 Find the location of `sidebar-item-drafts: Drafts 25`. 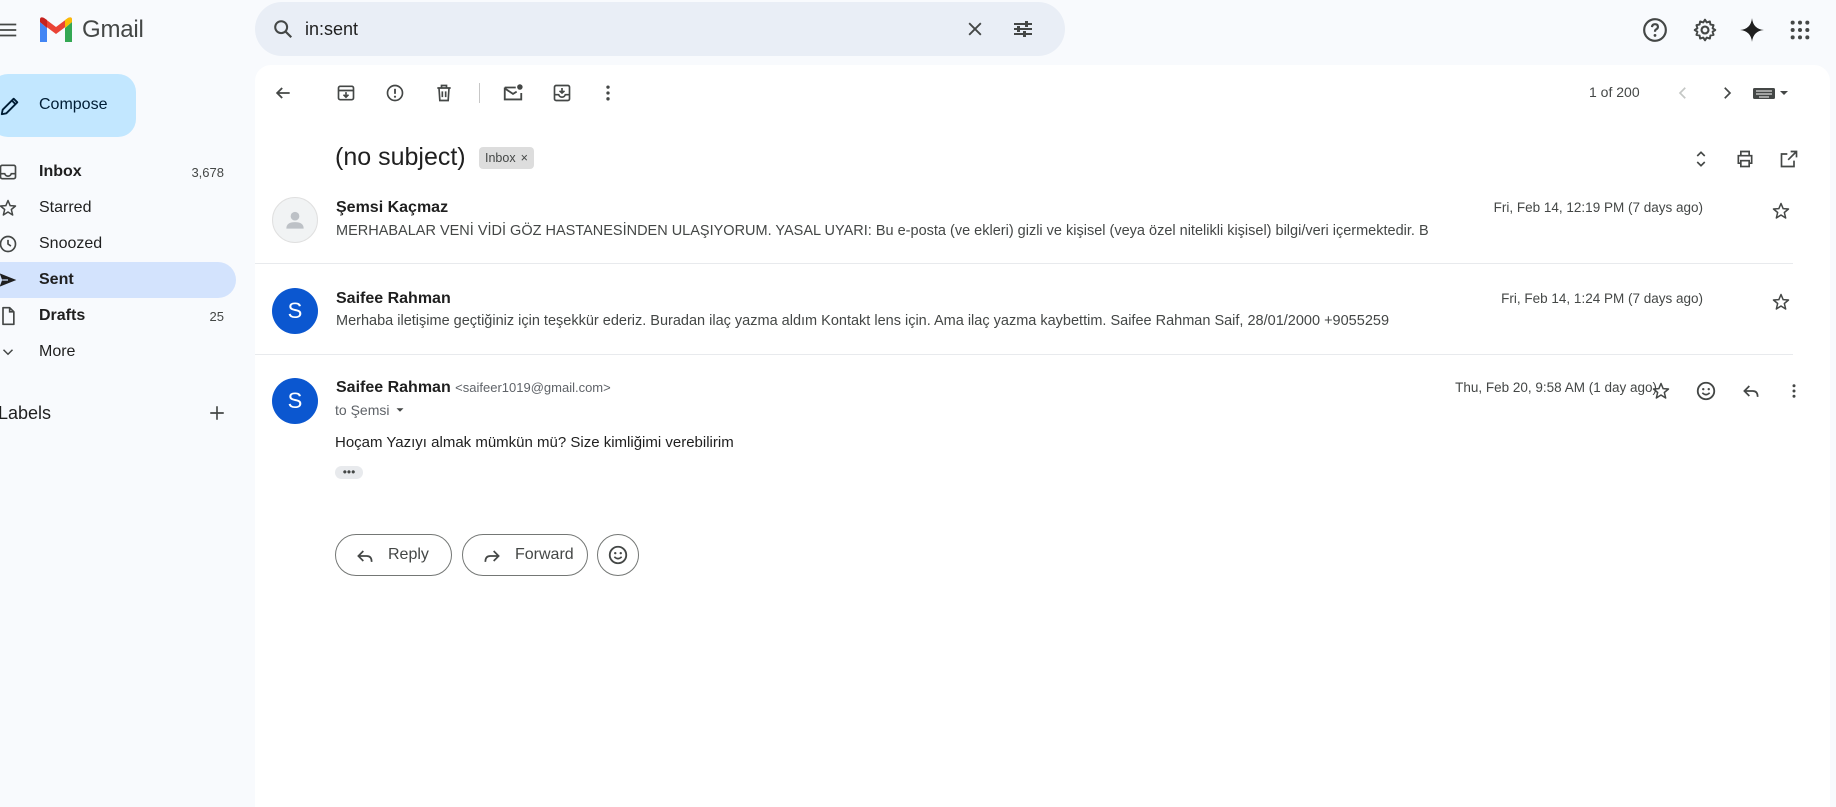

sidebar-item-drafts: Drafts 25 is located at coordinates (118, 316).